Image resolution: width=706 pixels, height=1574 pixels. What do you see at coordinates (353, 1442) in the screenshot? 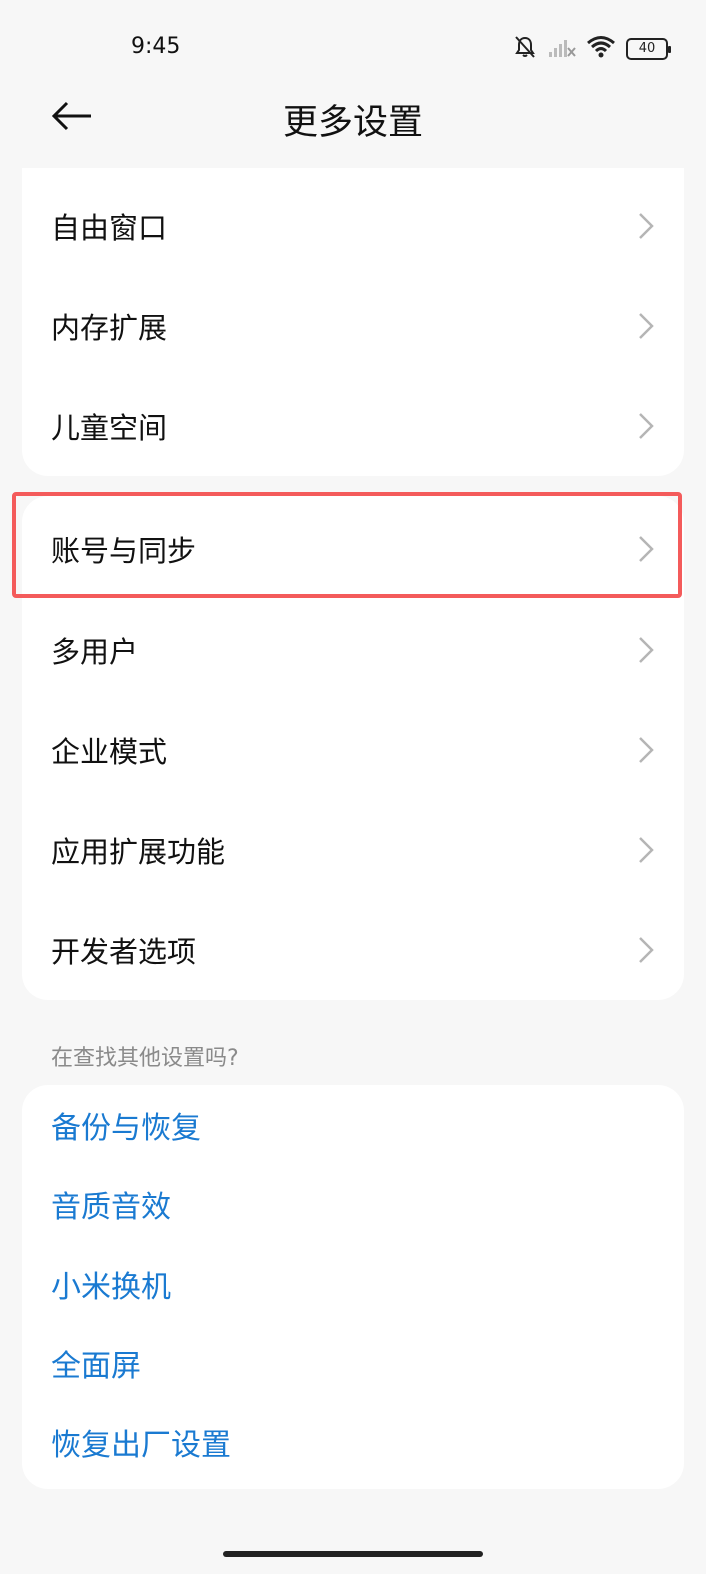
I see `link-factory-reset: 恢复出厂设置` at bounding box center [353, 1442].